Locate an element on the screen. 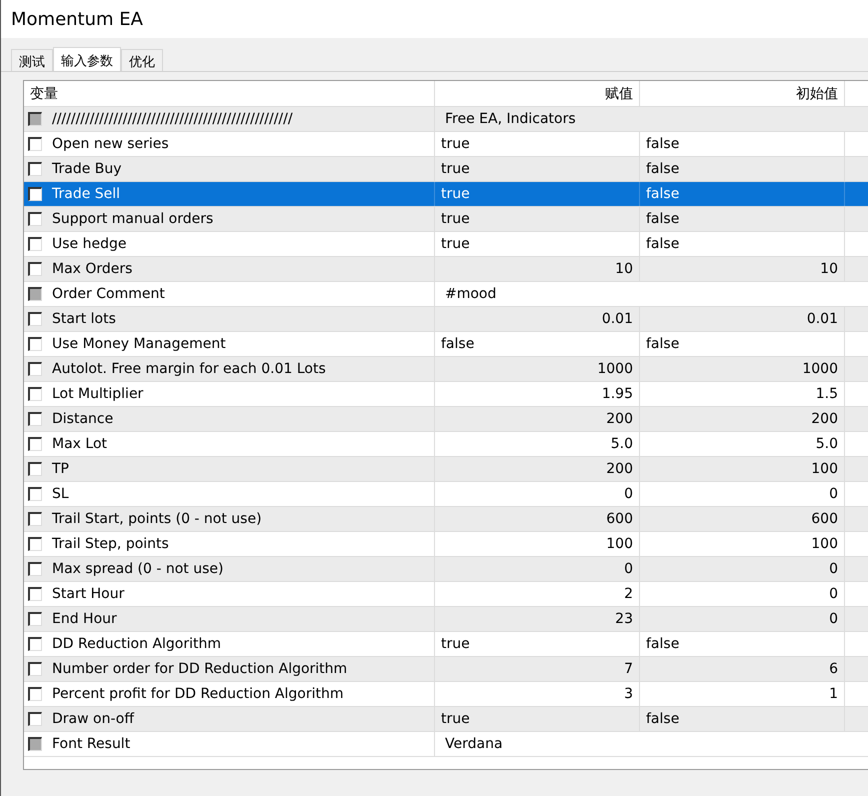 Image resolution: width=868 pixels, height=796 pixels. parameter-name: Trail Start, points (0 - not use) is located at coordinates (157, 519).